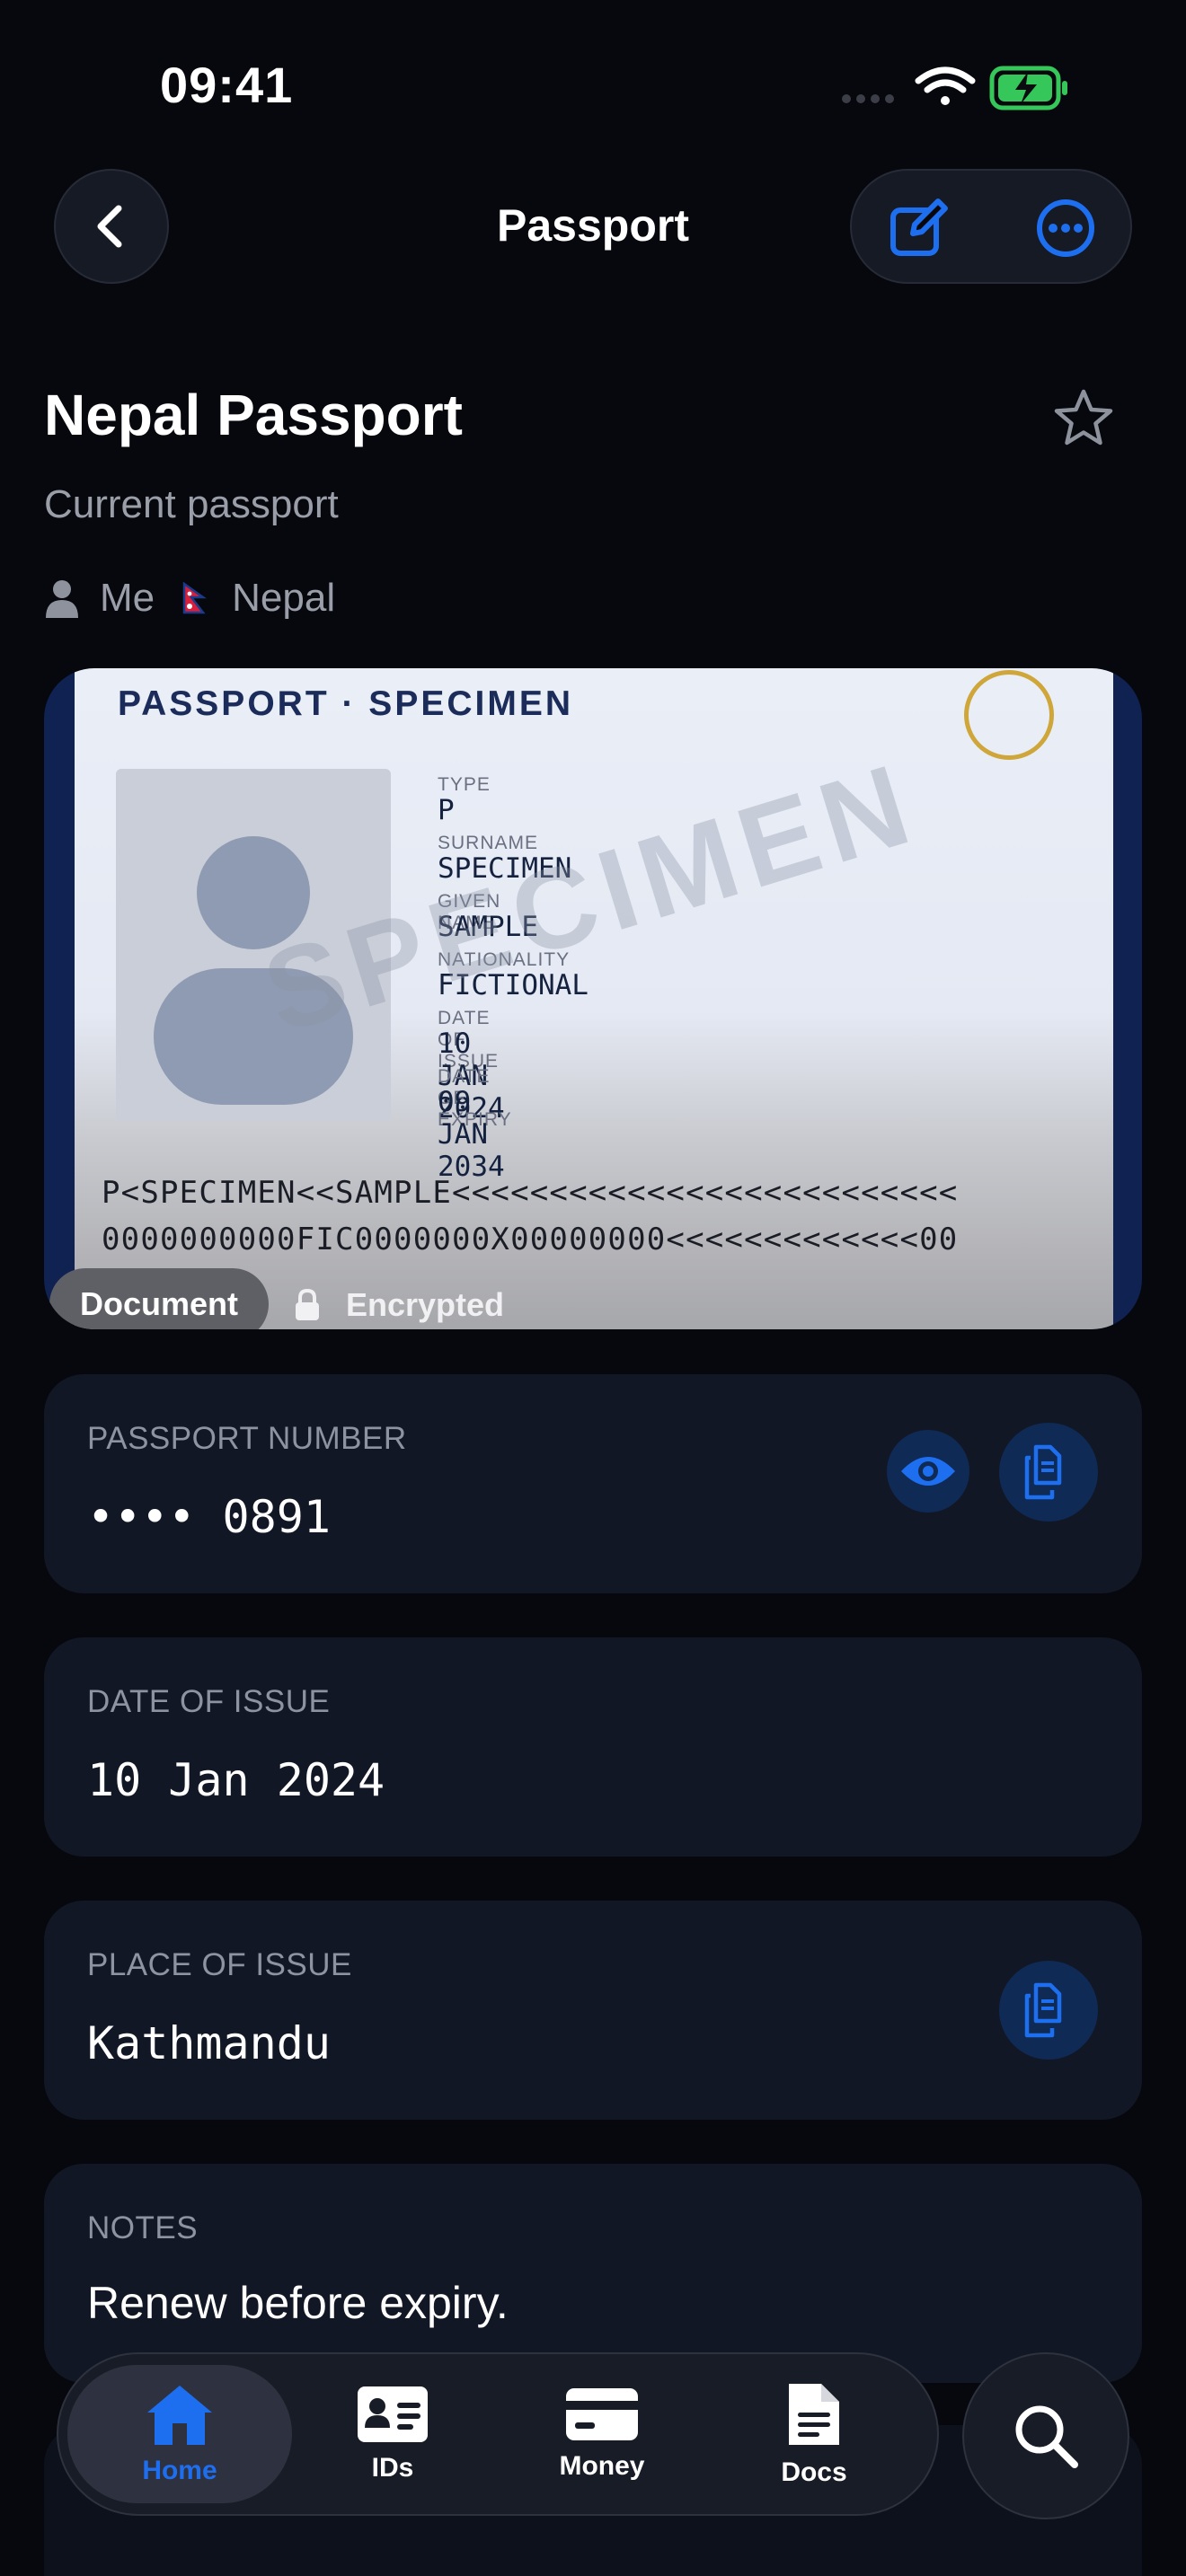  What do you see at coordinates (219, 1964) in the screenshot?
I see `place-of-issue-label: PLACE OF ISSUE` at bounding box center [219, 1964].